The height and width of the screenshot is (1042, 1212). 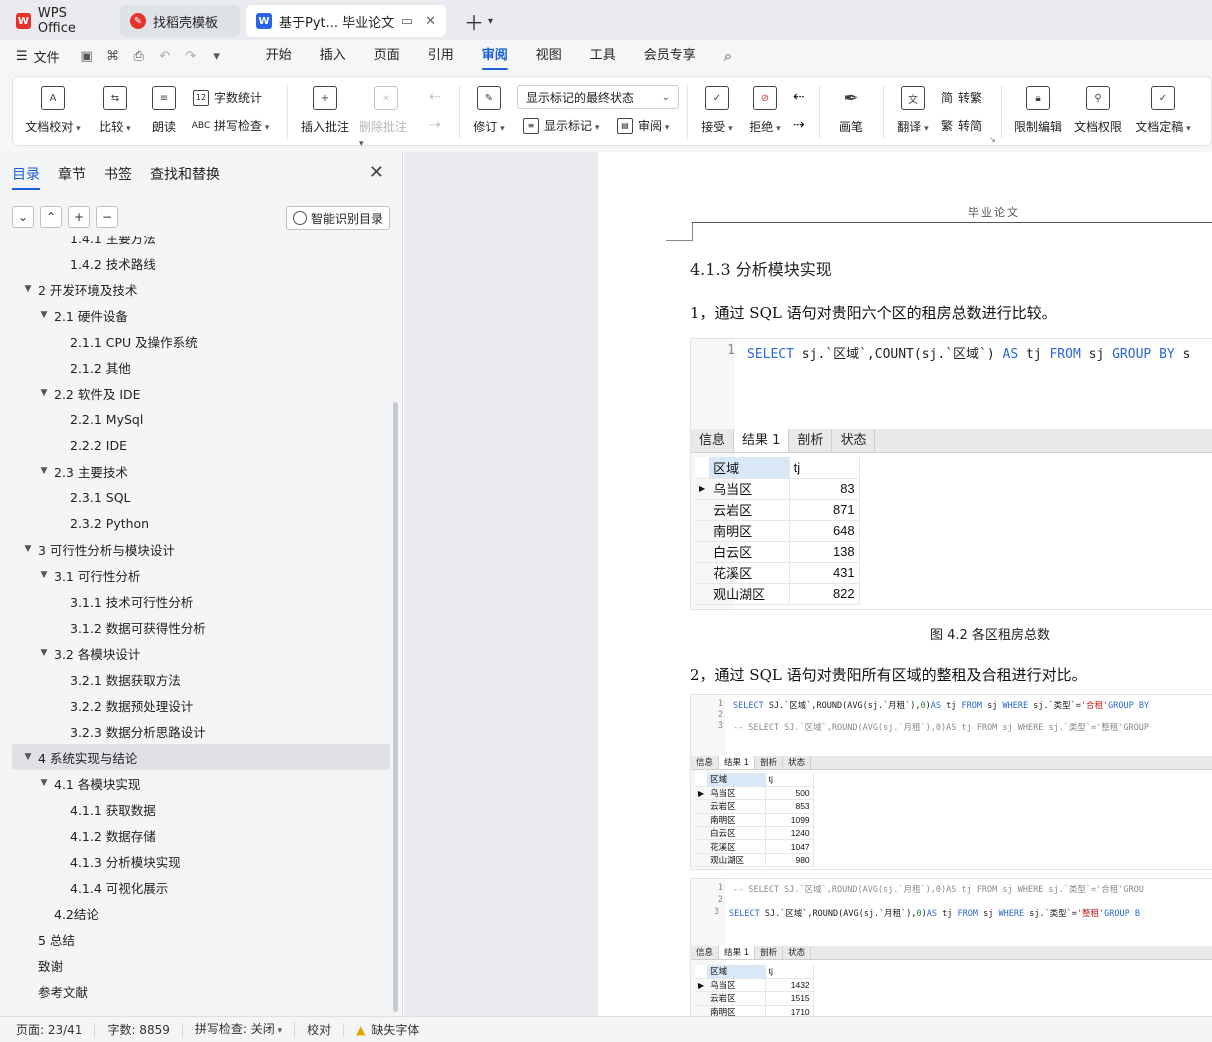 I want to click on pen-button: ✒ 画笔, so click(x=851, y=106).